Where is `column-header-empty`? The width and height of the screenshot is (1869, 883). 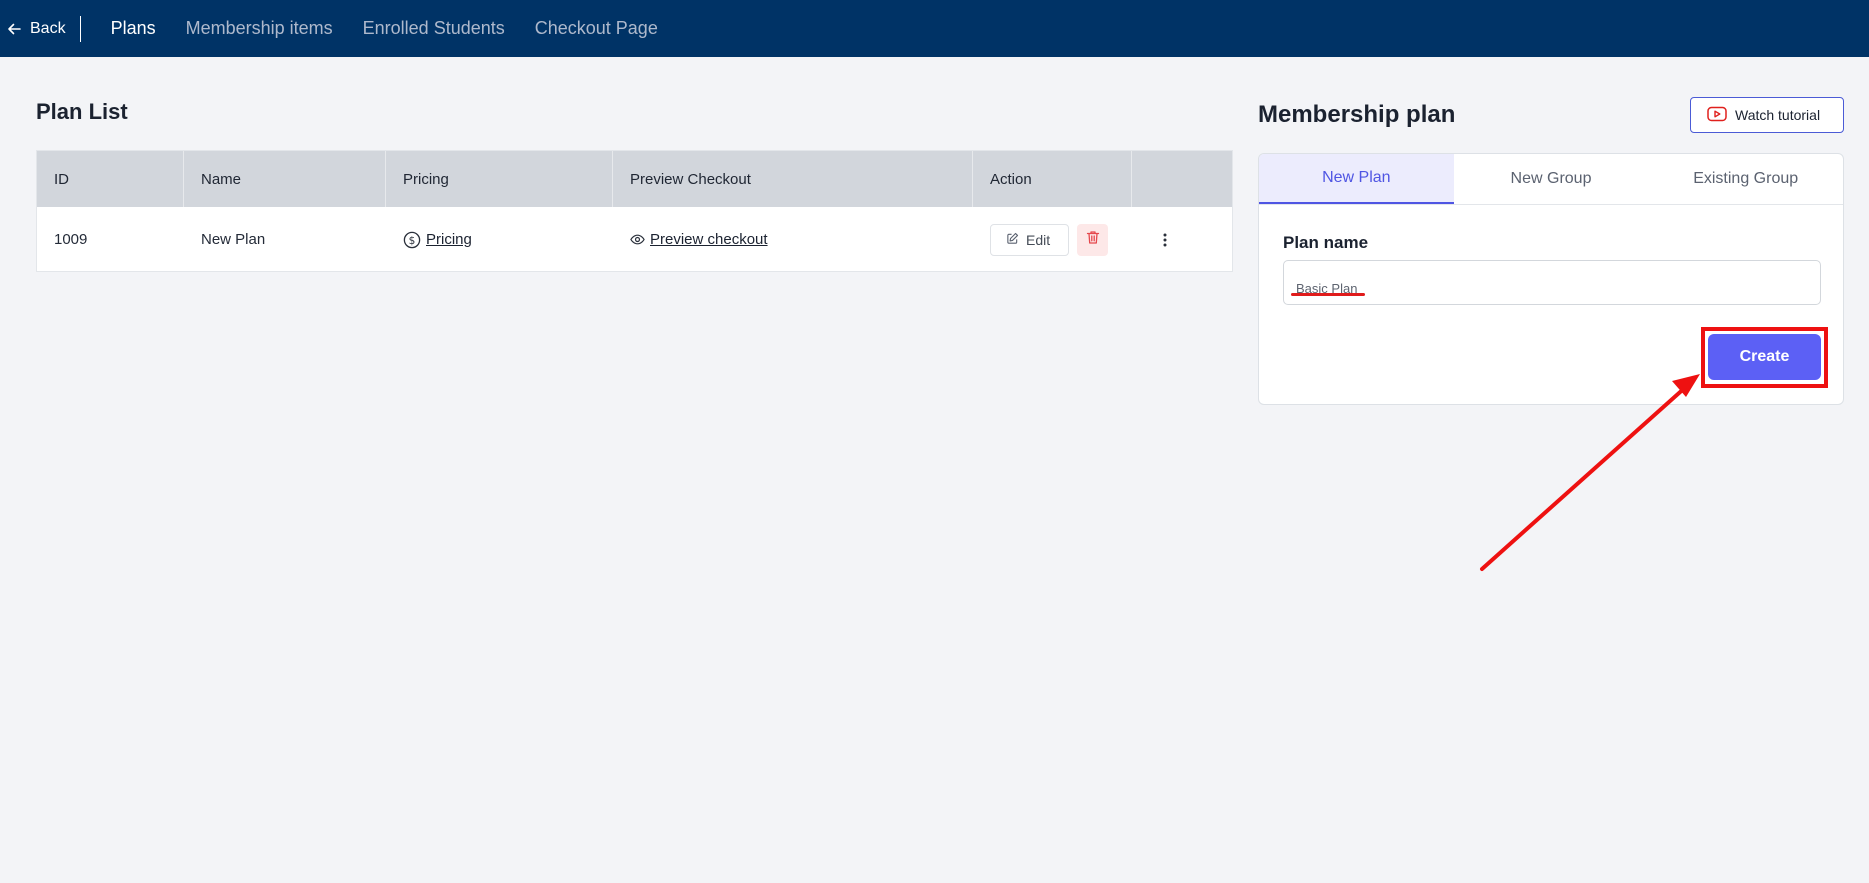 column-header-empty is located at coordinates (1182, 179).